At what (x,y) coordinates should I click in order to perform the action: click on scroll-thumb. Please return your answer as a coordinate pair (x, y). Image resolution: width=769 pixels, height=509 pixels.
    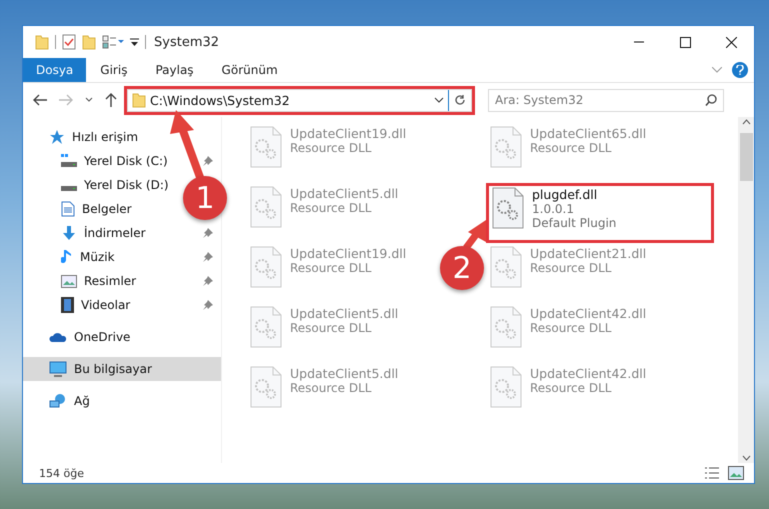
    Looking at the image, I should click on (746, 157).